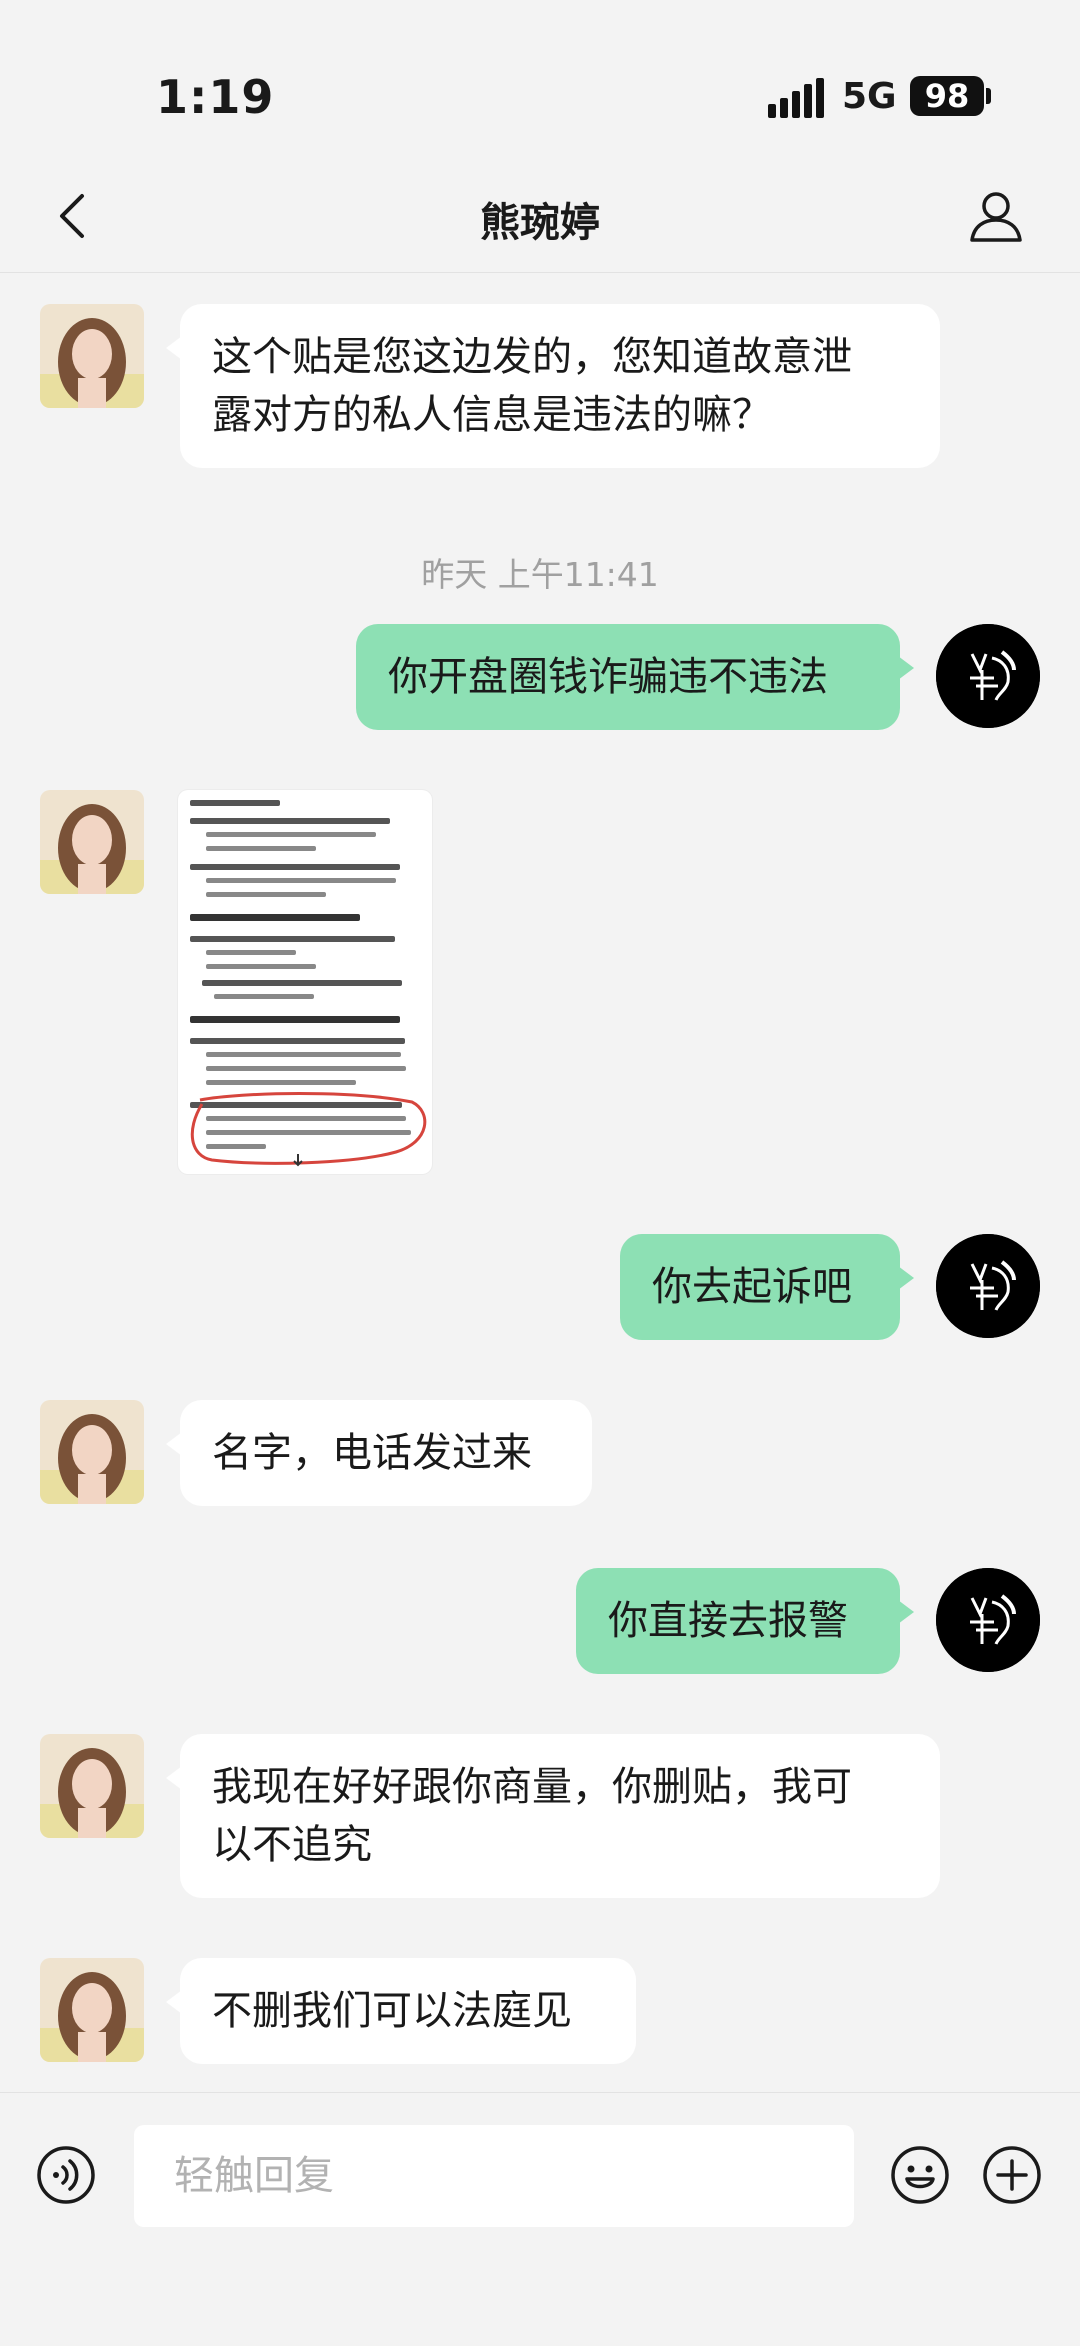 The height and width of the screenshot is (2346, 1080). I want to click on message-text-line: 以不追究, so click(292, 1845).